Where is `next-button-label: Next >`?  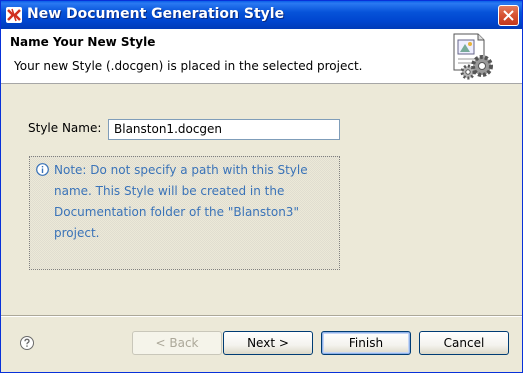 next-button-label: Next > is located at coordinates (268, 343).